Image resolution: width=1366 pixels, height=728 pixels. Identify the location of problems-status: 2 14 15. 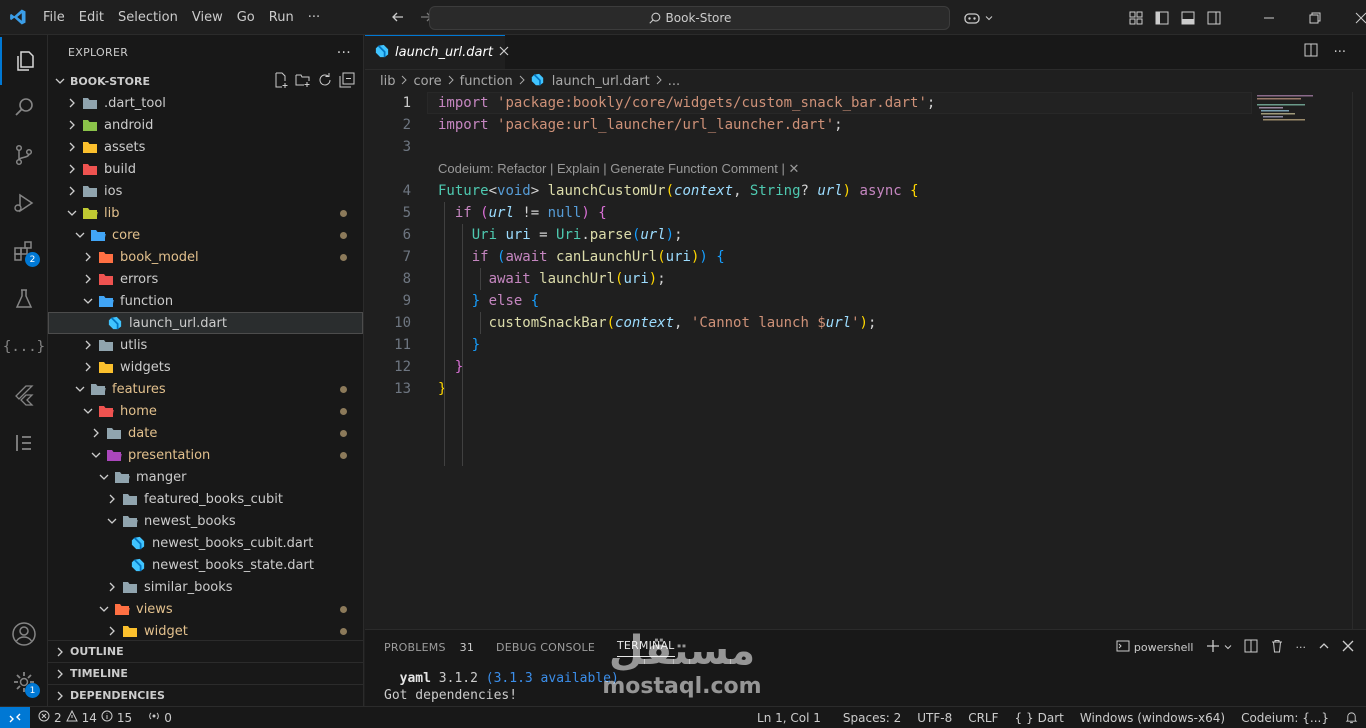
(85, 717).